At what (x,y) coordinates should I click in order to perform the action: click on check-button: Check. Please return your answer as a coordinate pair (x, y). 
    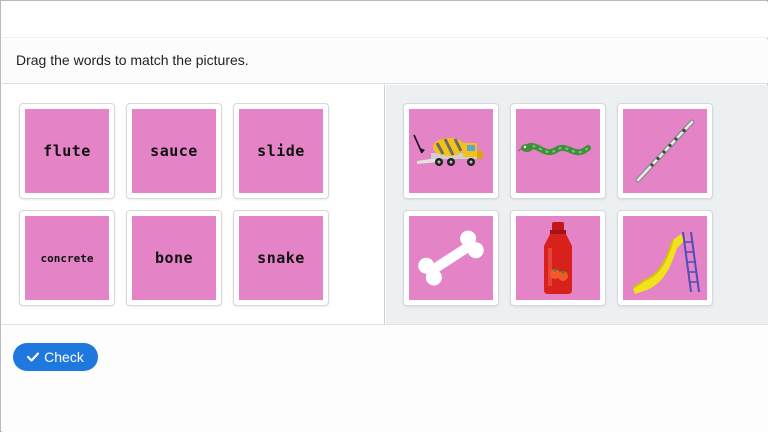
    Looking at the image, I should click on (55, 357).